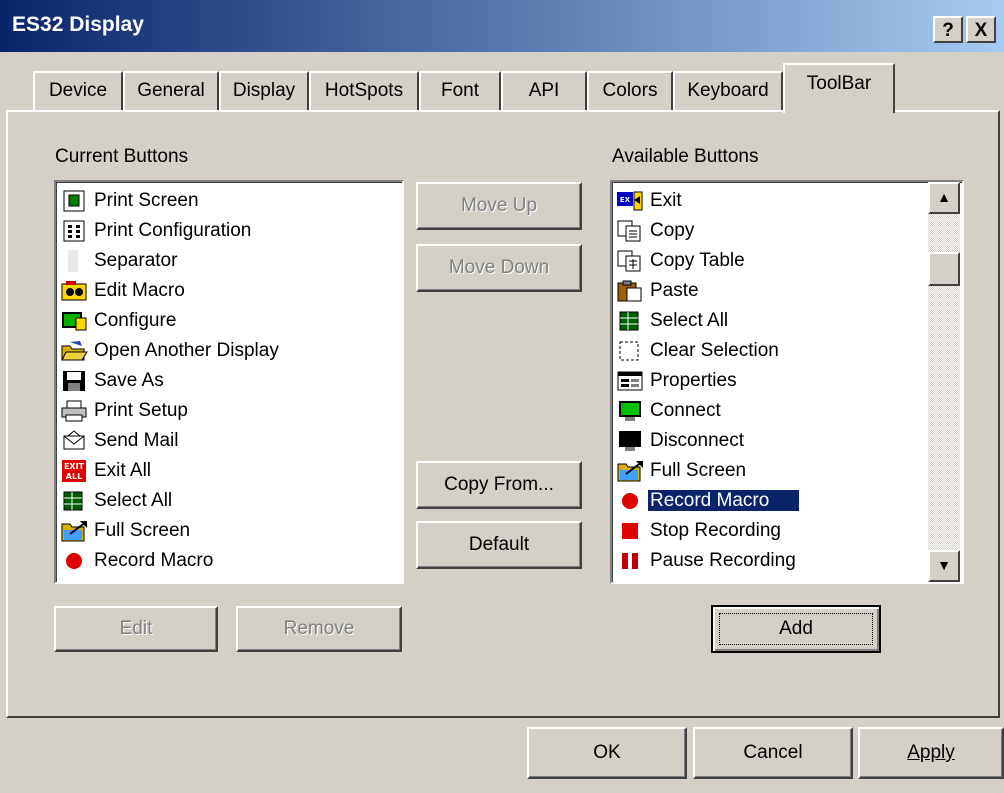  I want to click on separator-icon, so click(74, 260).